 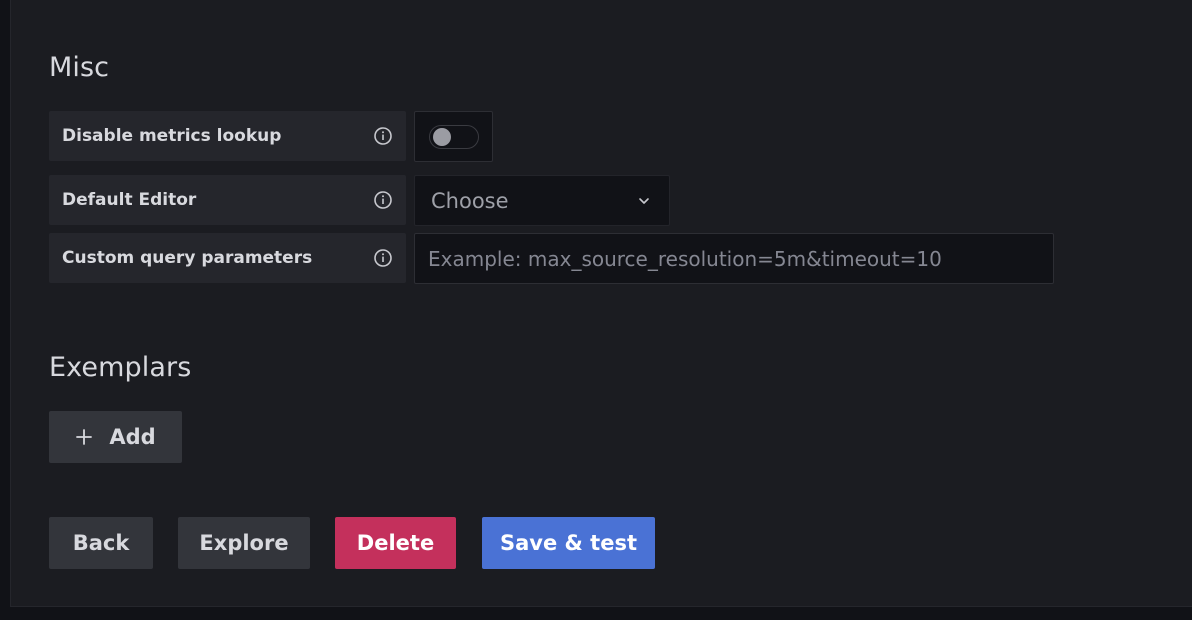 I want to click on delete-button: Delete, so click(x=395, y=543).